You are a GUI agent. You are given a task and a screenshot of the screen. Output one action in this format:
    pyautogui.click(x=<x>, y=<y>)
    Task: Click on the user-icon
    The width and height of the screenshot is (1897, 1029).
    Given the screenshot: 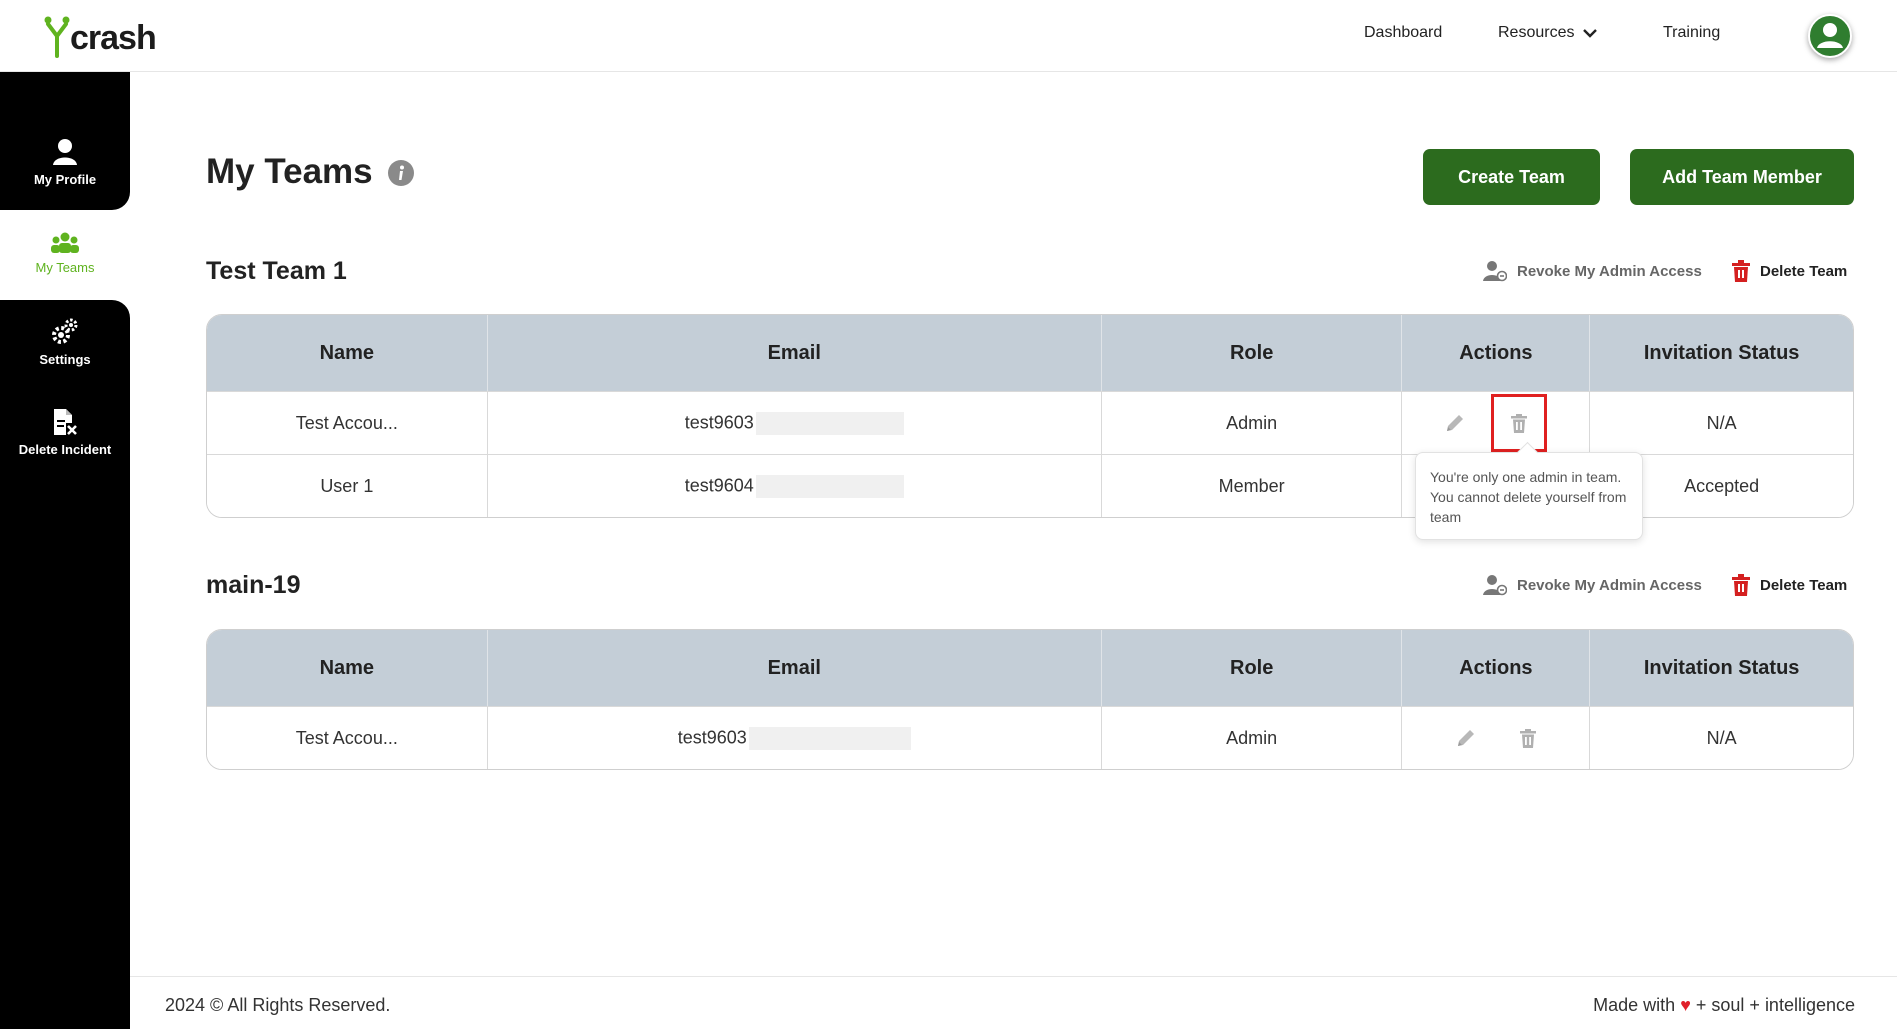 What is the action you would take?
    pyautogui.click(x=65, y=152)
    